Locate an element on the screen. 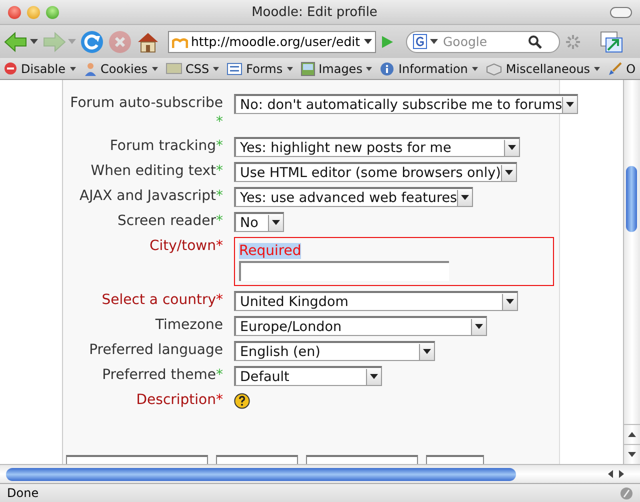 Image resolution: width=640 pixels, height=502 pixels. scroll-up-icon is located at coordinates (632, 434).